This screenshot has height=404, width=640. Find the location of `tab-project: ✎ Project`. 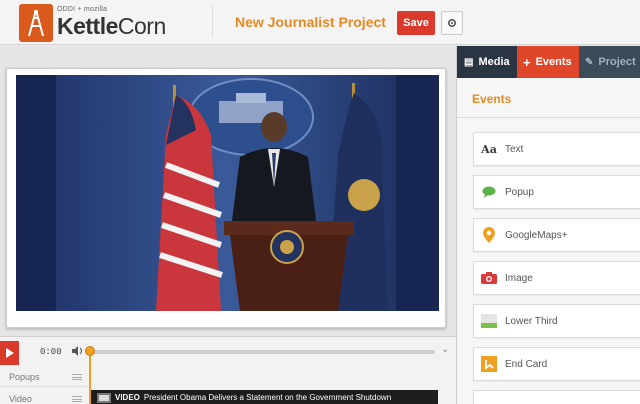

tab-project: ✎ Project is located at coordinates (609, 62).